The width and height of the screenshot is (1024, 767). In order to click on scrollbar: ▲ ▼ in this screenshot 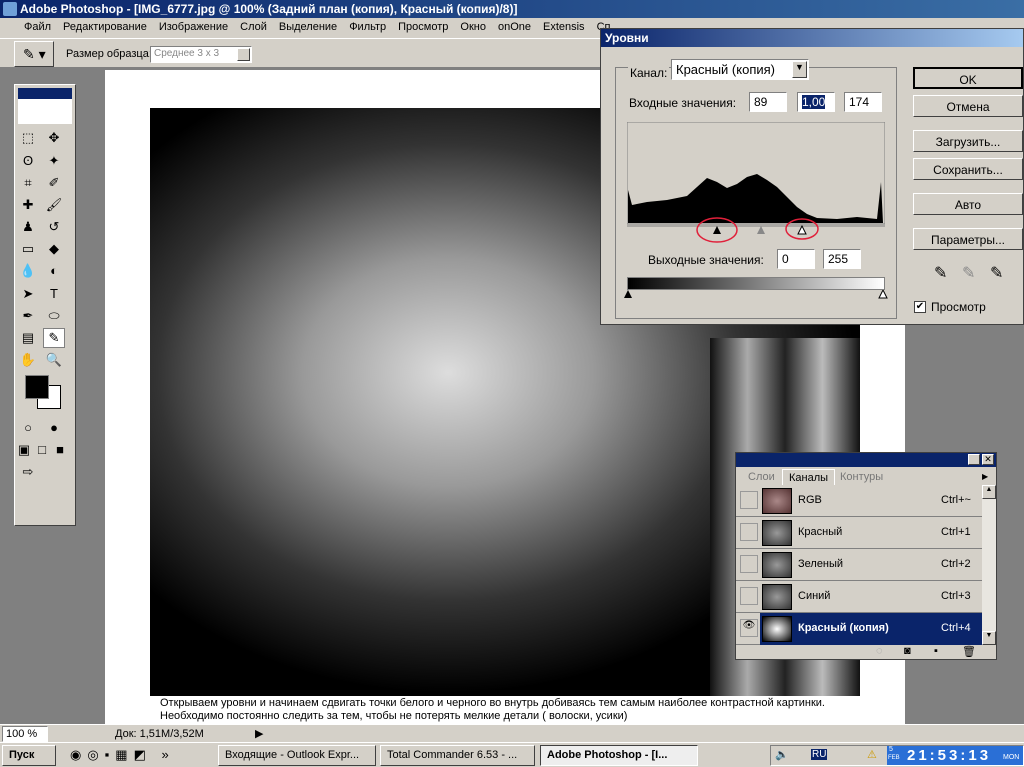, I will do `click(989, 565)`.